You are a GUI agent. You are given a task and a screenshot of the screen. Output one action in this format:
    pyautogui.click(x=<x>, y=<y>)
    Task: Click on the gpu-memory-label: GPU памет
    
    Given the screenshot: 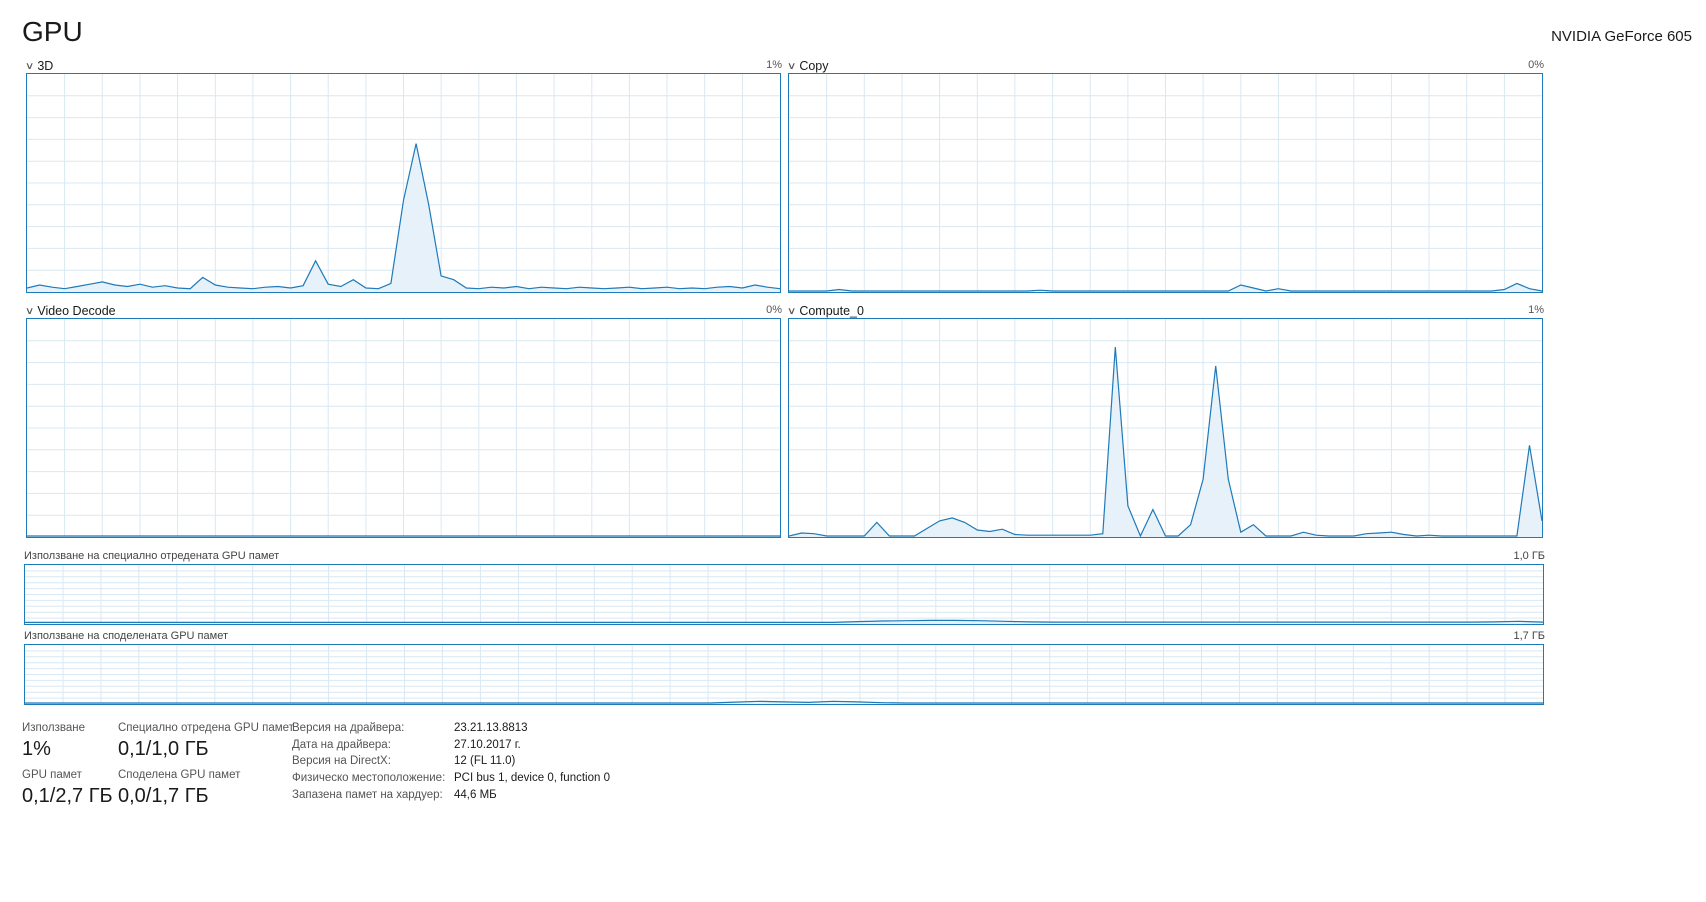 What is the action you would take?
    pyautogui.click(x=52, y=775)
    